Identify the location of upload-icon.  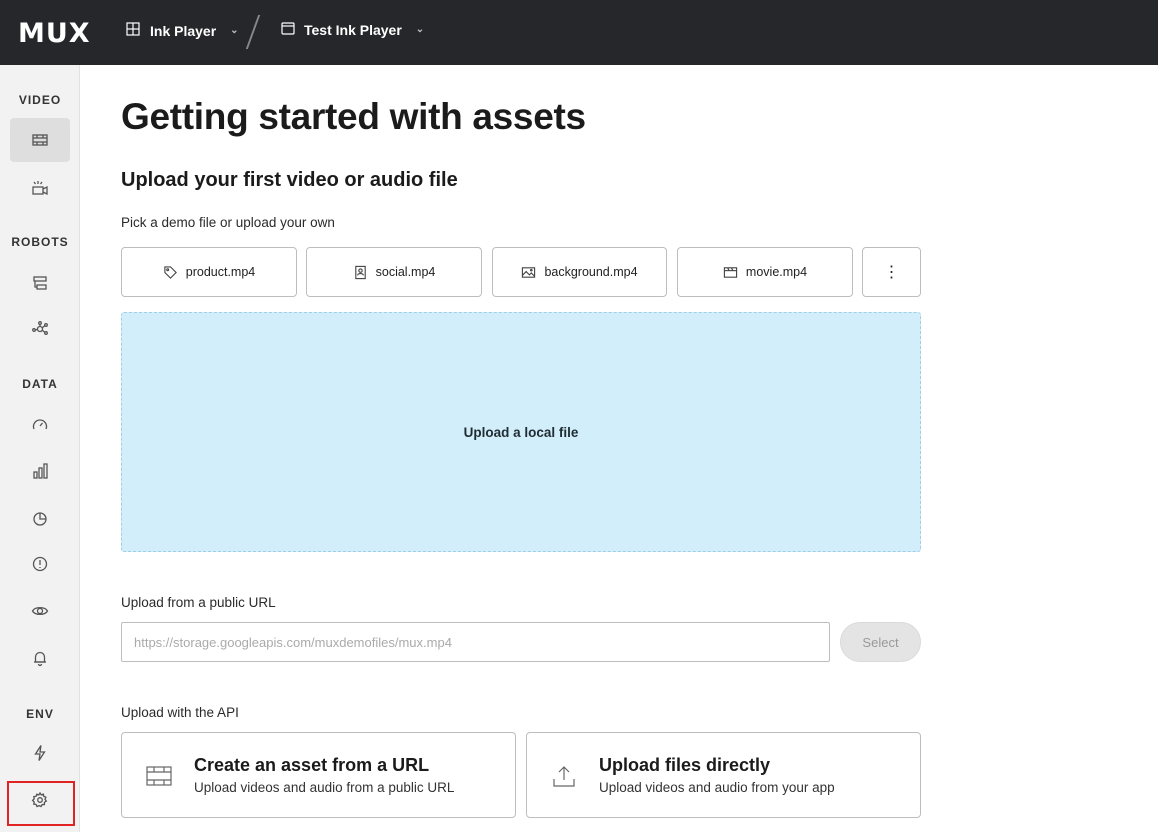
(564, 776).